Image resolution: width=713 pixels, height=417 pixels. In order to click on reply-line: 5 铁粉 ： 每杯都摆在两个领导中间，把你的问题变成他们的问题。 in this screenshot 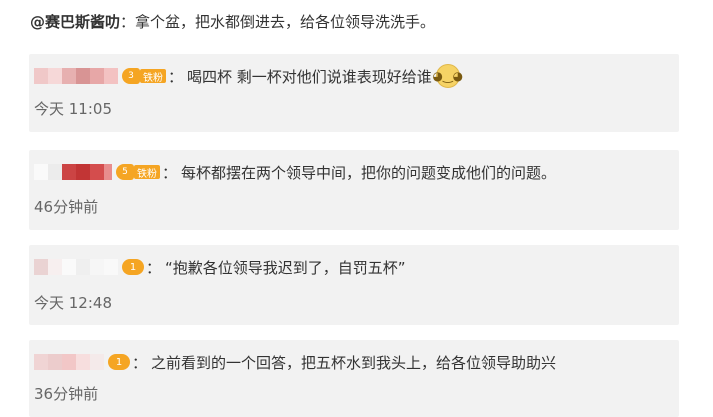, I will do `click(295, 172)`.